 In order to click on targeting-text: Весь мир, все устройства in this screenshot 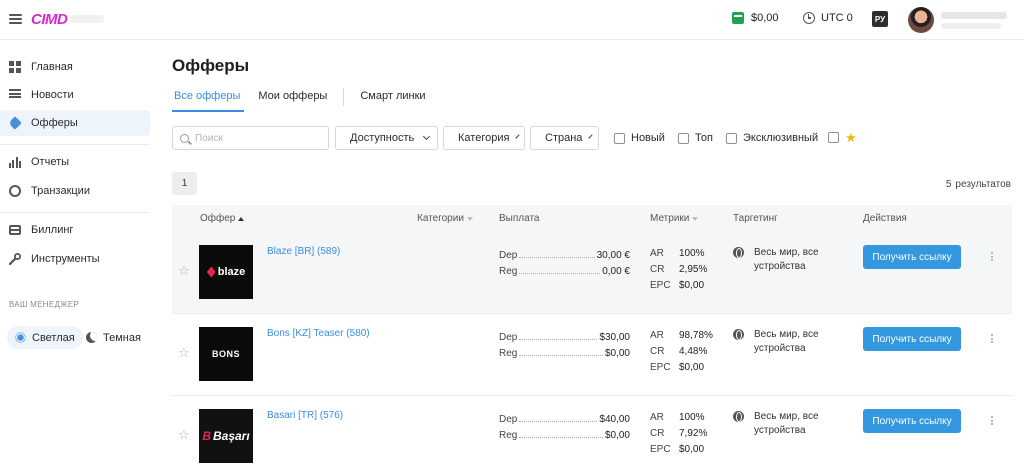, I will do `click(786, 341)`.